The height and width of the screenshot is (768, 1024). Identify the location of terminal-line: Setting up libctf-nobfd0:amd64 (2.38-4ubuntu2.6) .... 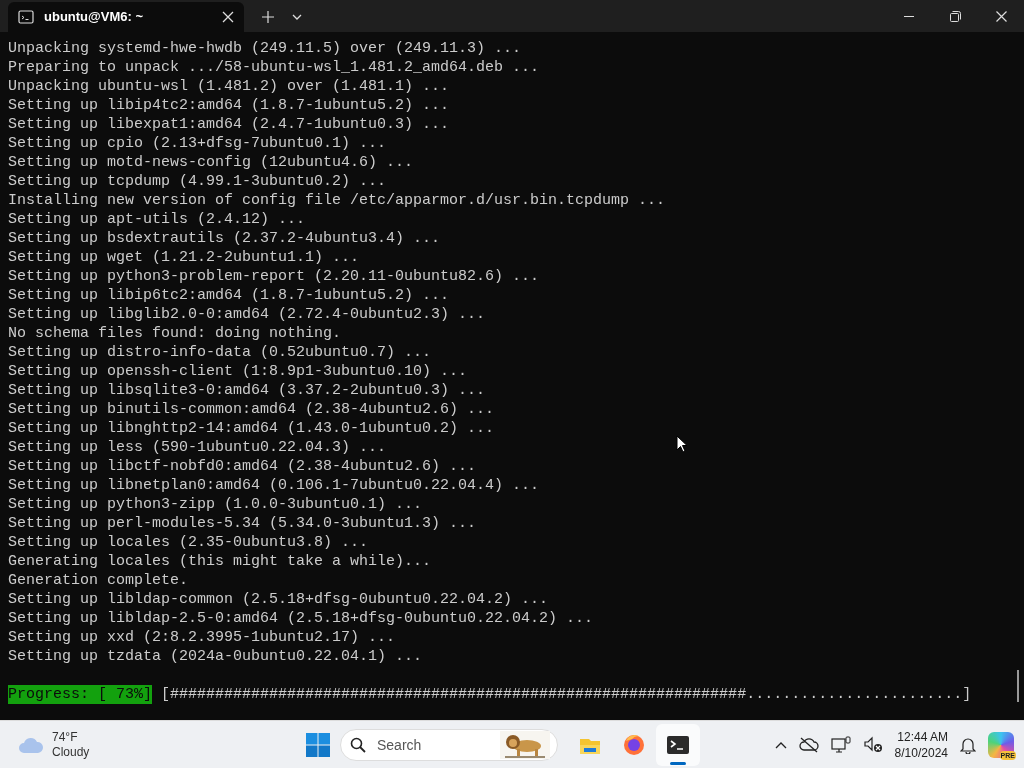
(242, 466).